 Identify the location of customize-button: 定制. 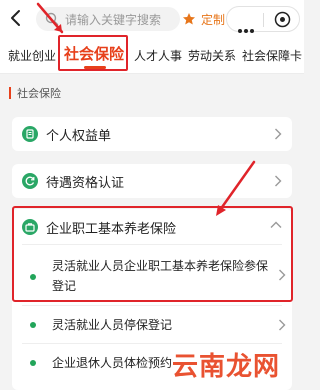
(203, 19).